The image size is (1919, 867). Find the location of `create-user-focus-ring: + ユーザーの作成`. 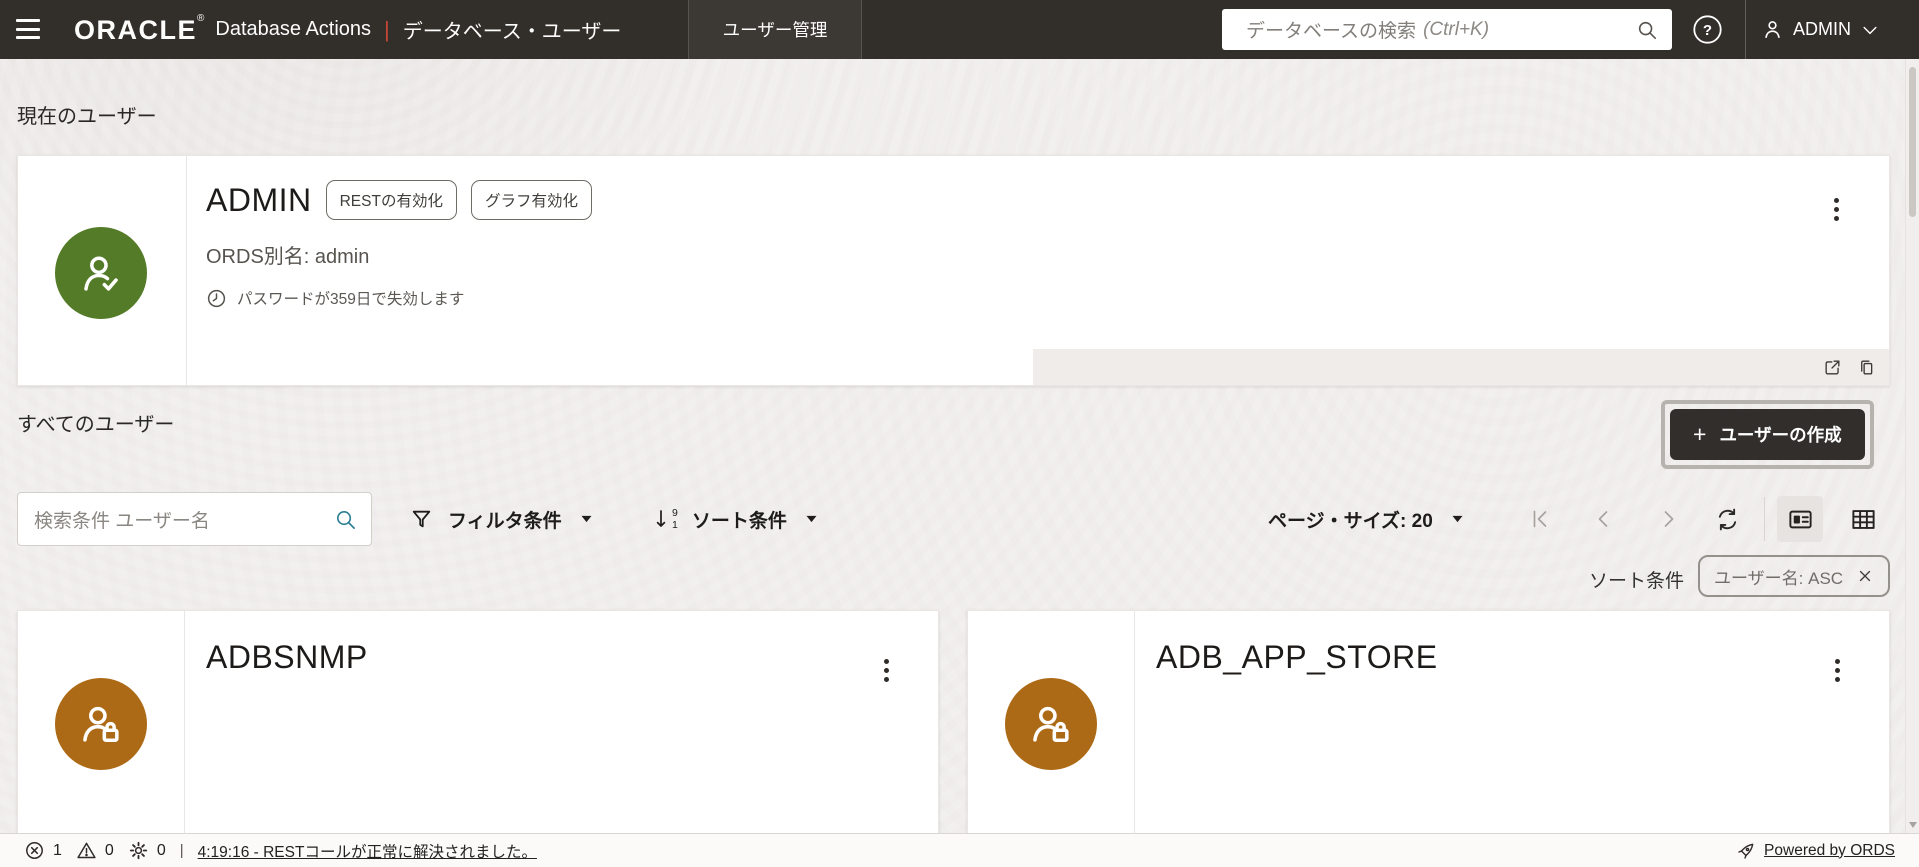

create-user-focus-ring: + ユーザーの作成 is located at coordinates (1767, 434).